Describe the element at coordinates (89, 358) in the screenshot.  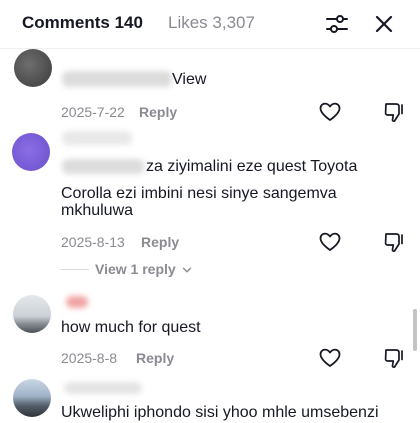
I see `comment-date: 2025-8-8` at that location.